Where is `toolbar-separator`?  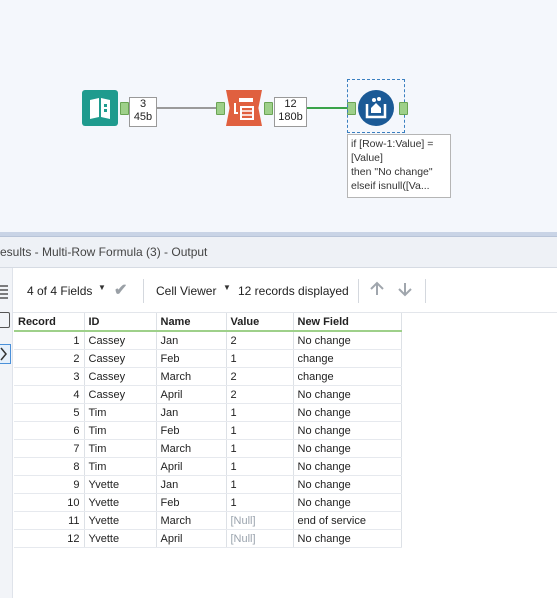
toolbar-separator is located at coordinates (358, 291).